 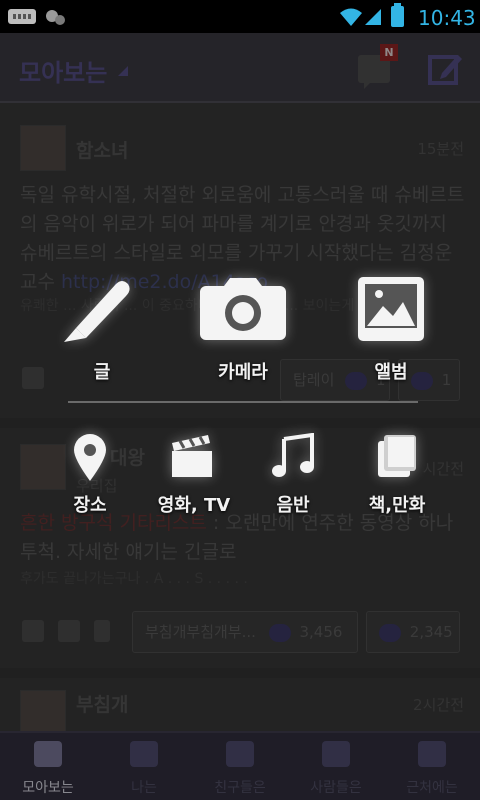 I want to click on album-icon, so click(x=391, y=309).